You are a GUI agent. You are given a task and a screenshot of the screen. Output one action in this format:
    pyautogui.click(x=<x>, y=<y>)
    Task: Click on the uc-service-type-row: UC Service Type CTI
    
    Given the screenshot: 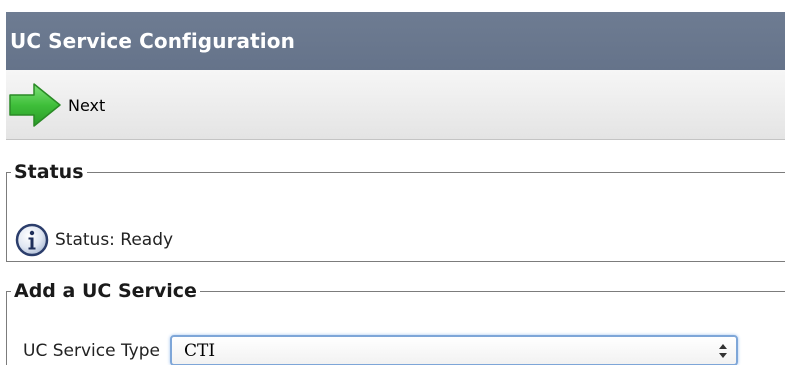 What is the action you would take?
    pyautogui.click(x=380, y=350)
    